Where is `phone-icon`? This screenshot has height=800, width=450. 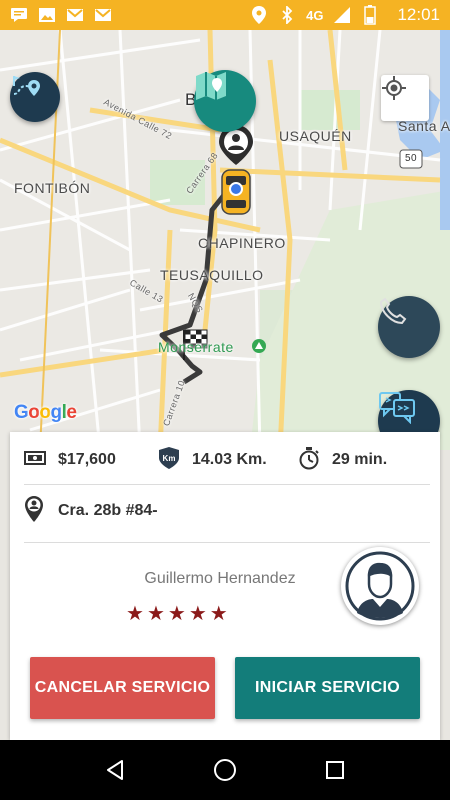 phone-icon is located at coordinates (393, 311).